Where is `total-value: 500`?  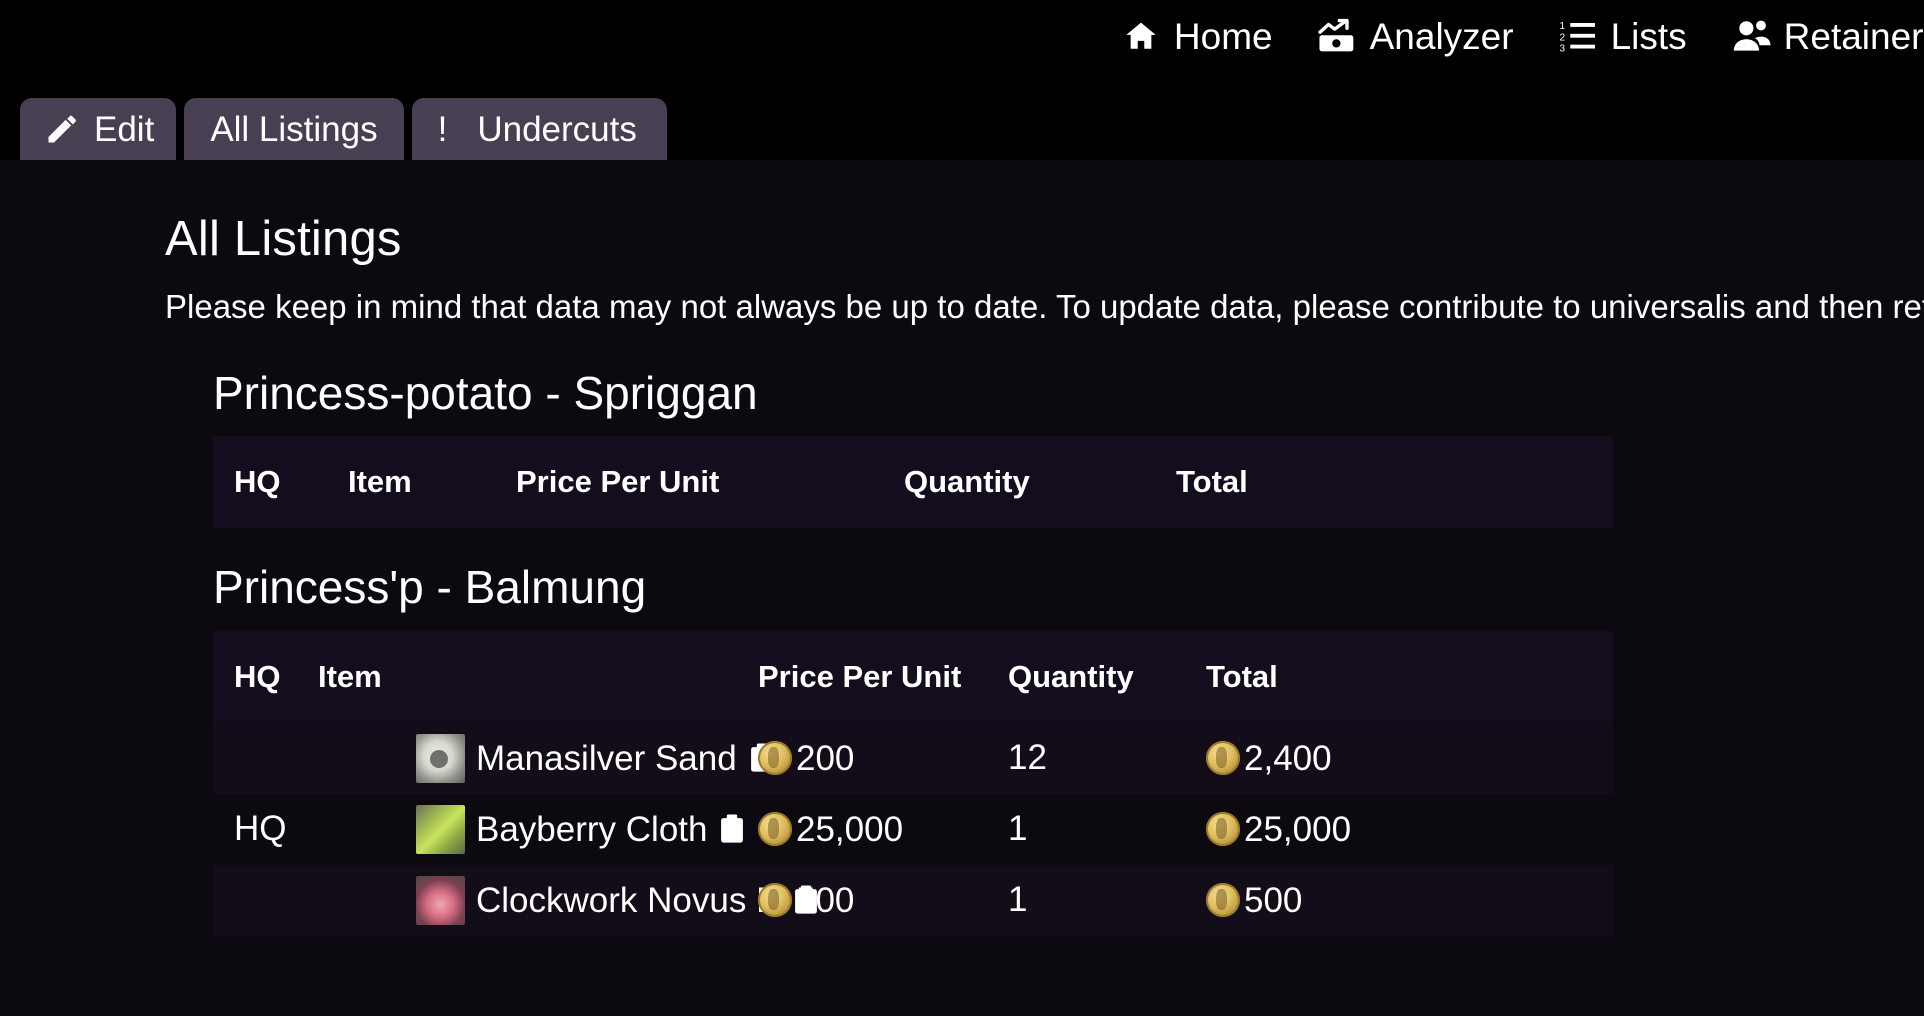
total-value: 500 is located at coordinates (1273, 900).